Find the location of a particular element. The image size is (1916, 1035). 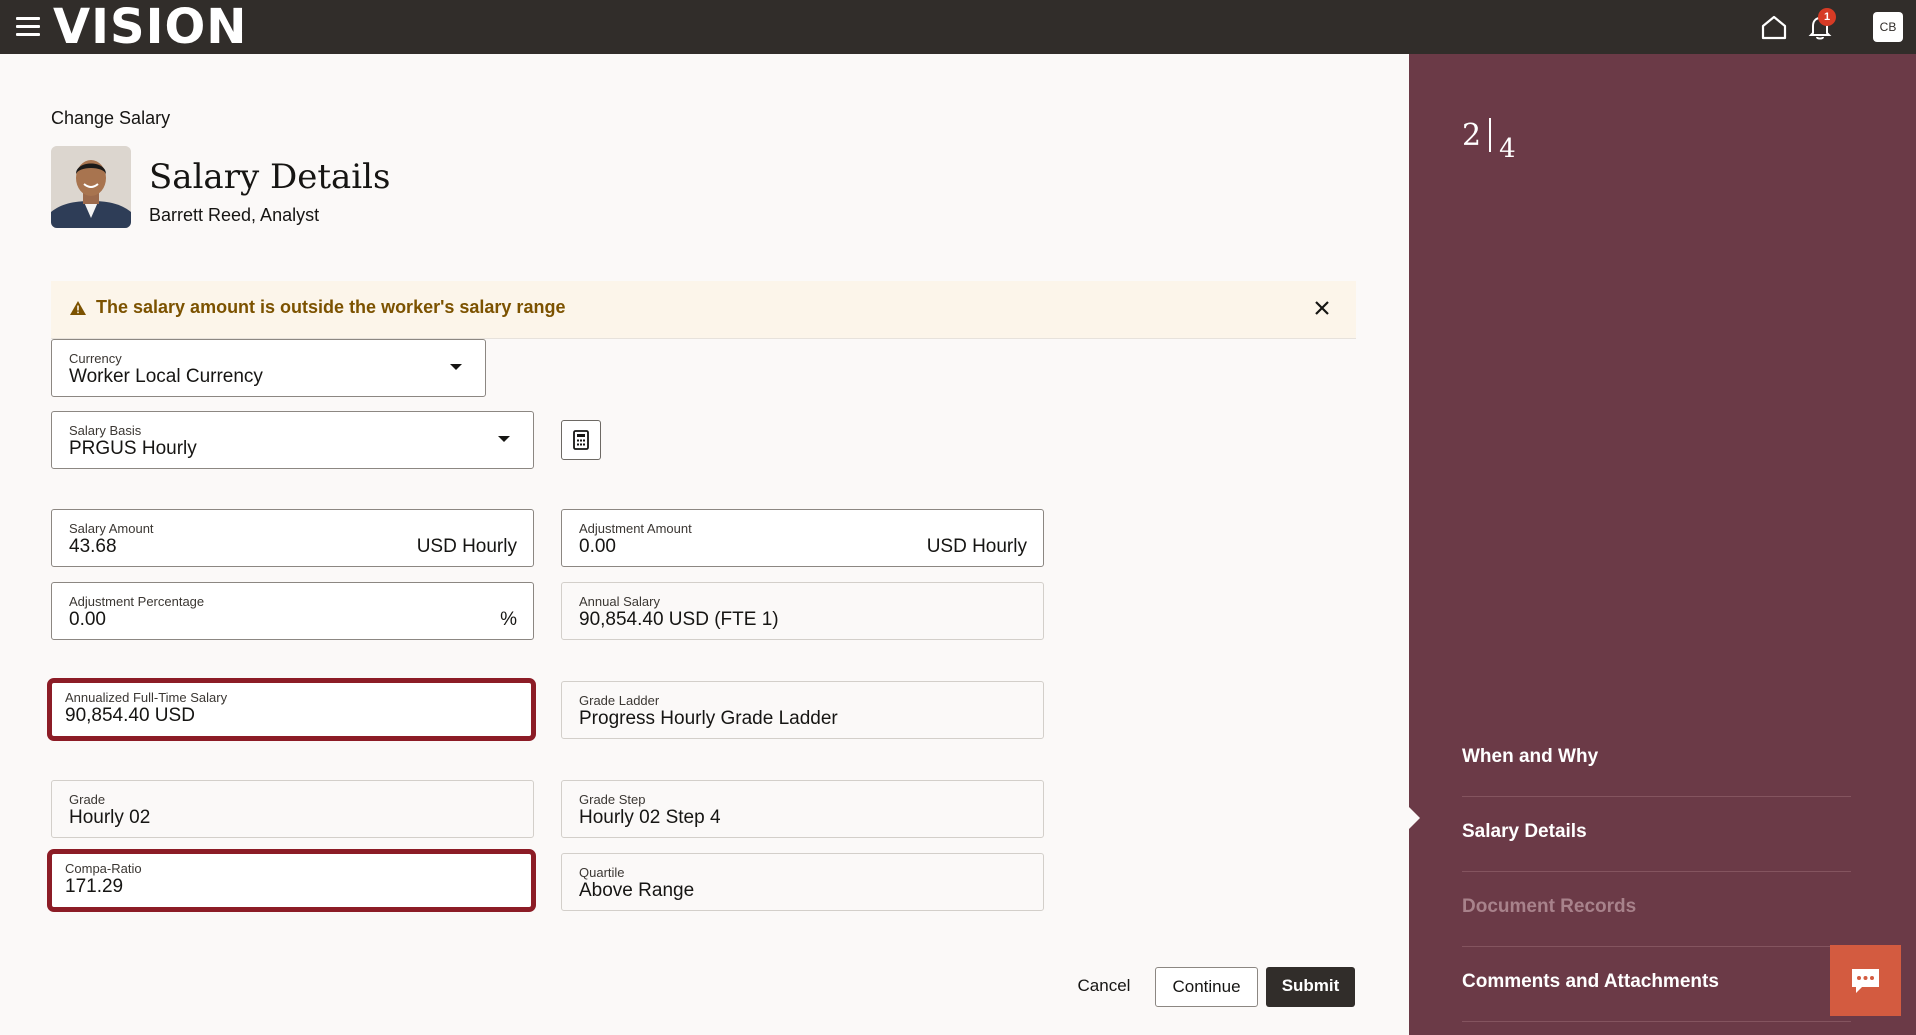

breadcrumb: Change Salary is located at coordinates (111, 118).